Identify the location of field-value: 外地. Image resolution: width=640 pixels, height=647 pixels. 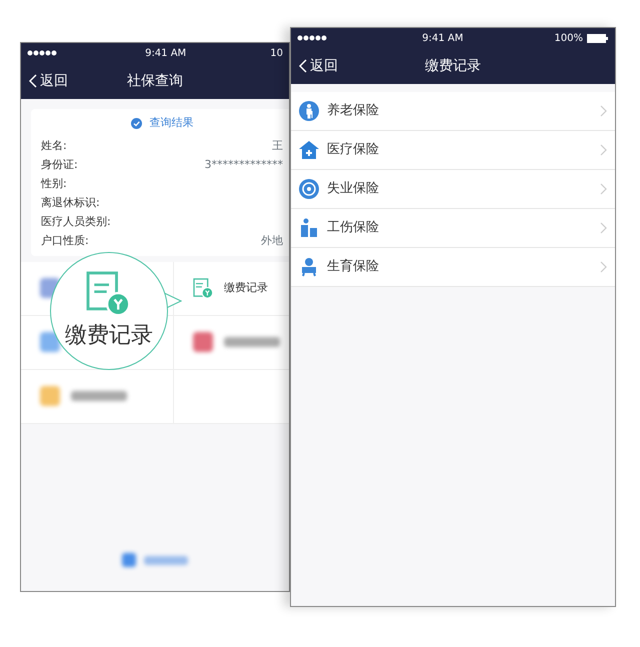
(272, 240).